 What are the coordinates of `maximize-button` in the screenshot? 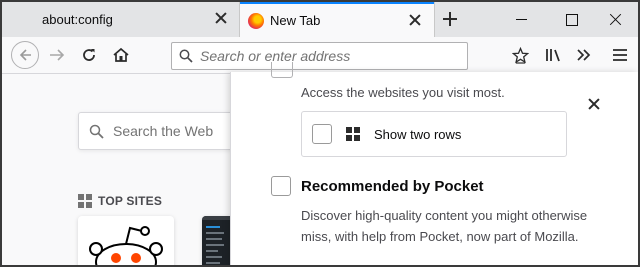 It's located at (571, 19).